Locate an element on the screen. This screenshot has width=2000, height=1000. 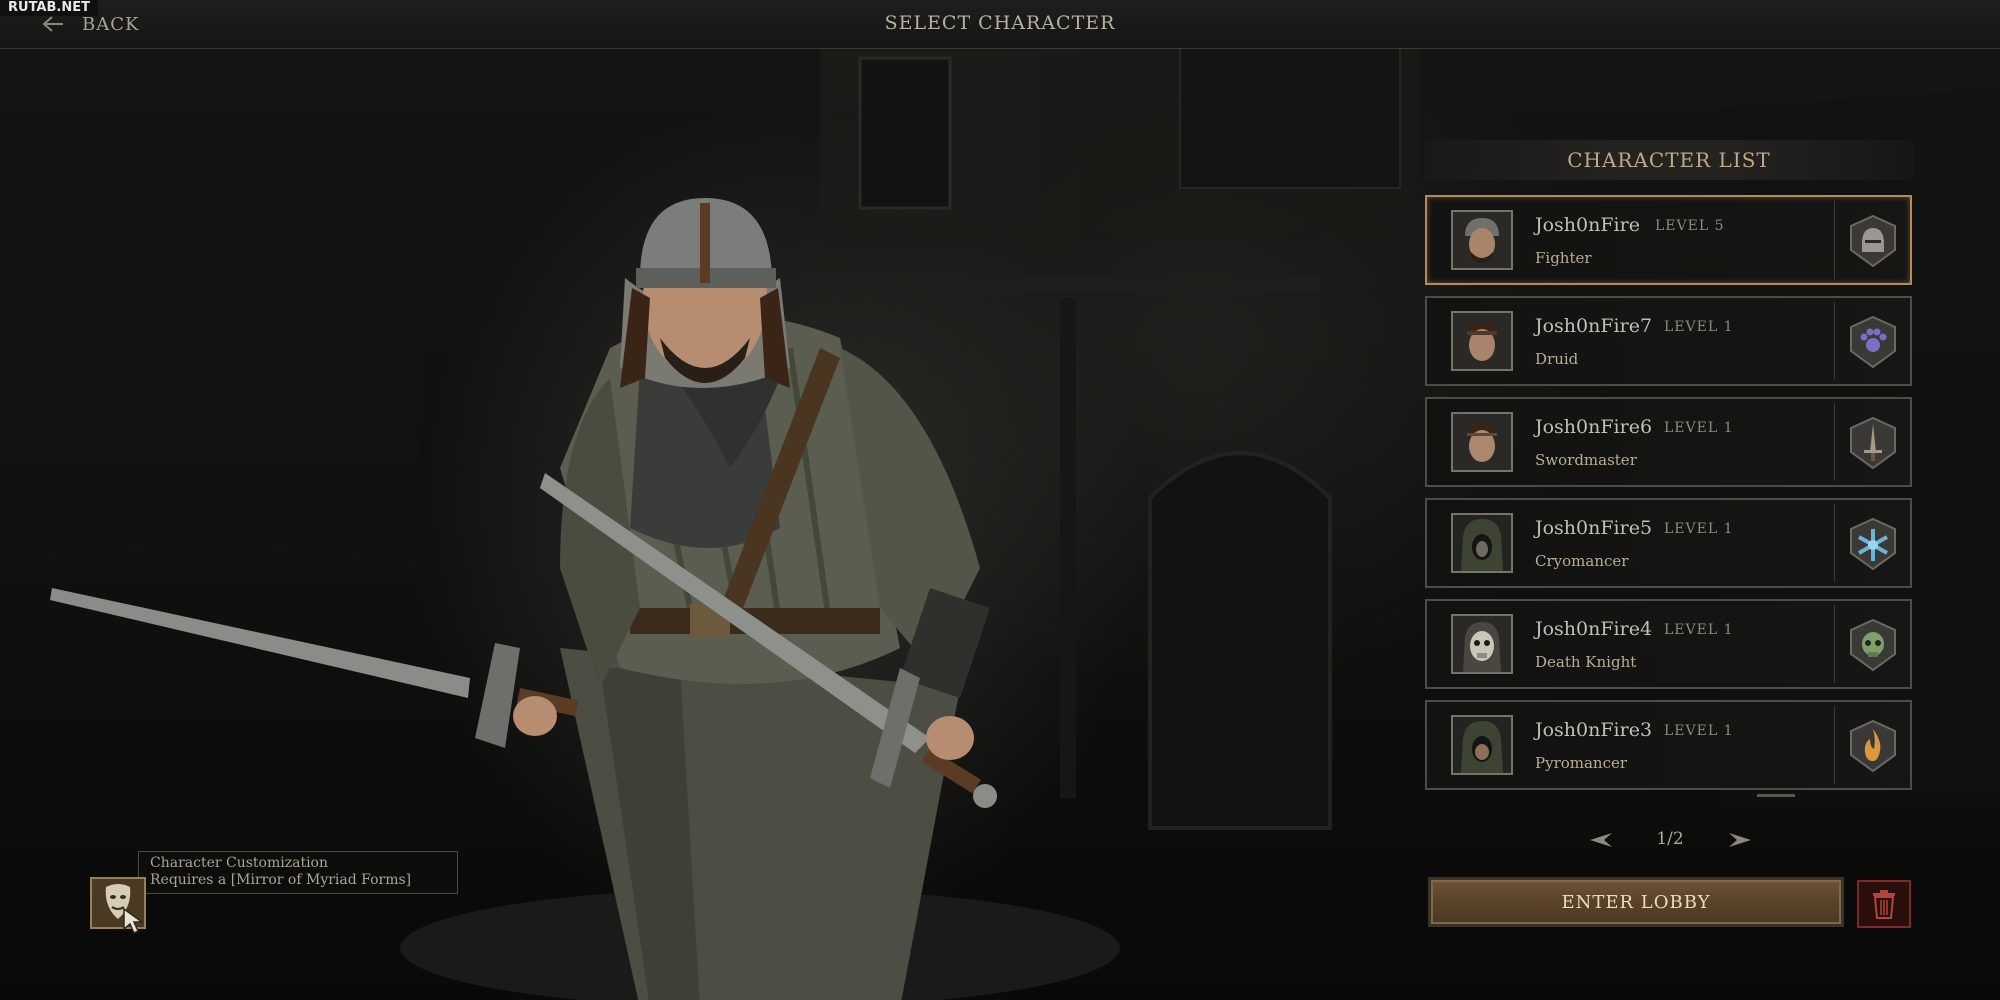
character-card: Josh0nFire7 LEVEL 1 Druid is located at coordinates (1668, 341).